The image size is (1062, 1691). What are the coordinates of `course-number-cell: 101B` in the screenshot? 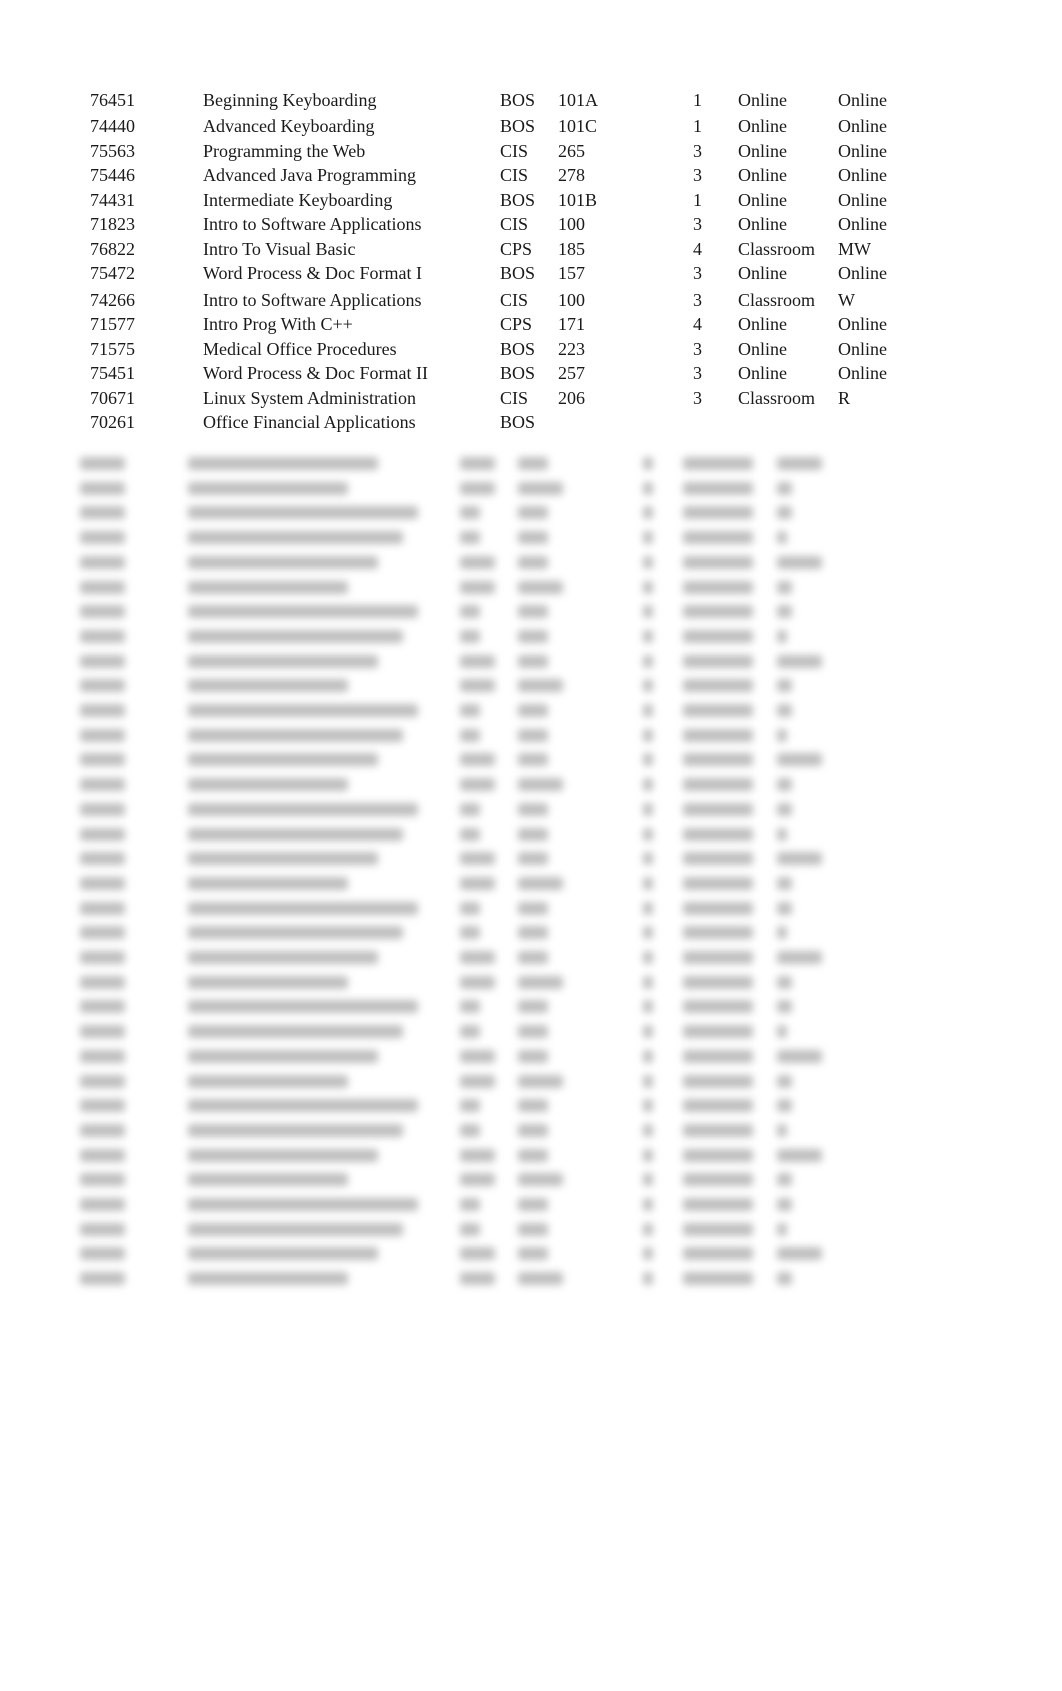 It's located at (578, 200).